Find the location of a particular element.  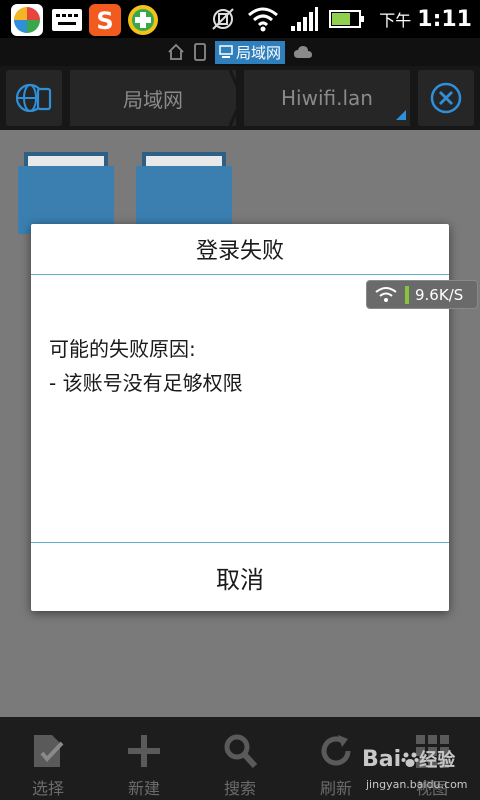

search-icon is located at coordinates (241, 751).